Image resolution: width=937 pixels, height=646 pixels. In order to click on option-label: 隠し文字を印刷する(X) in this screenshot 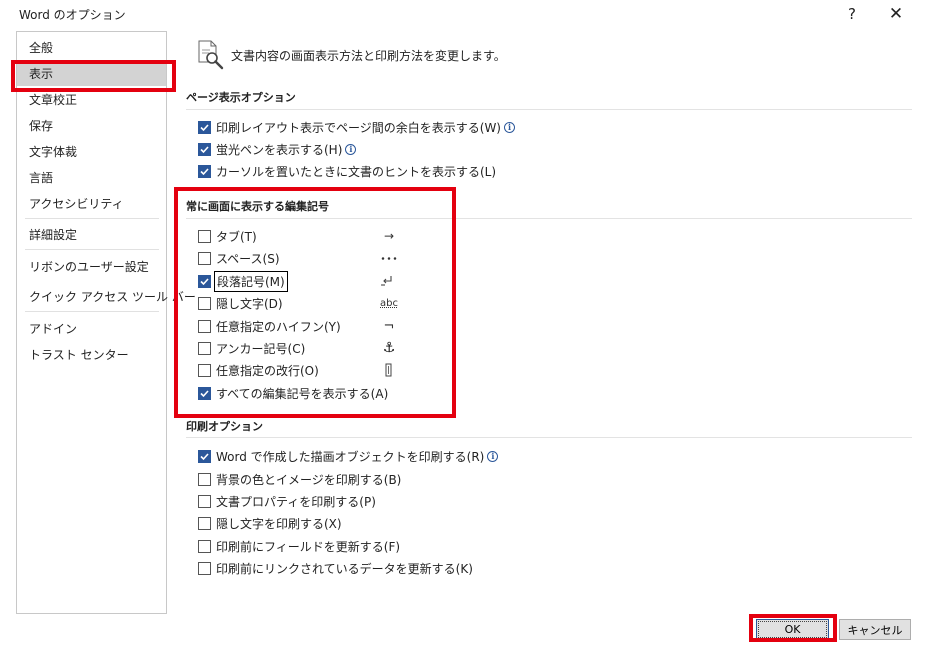, I will do `click(279, 523)`.